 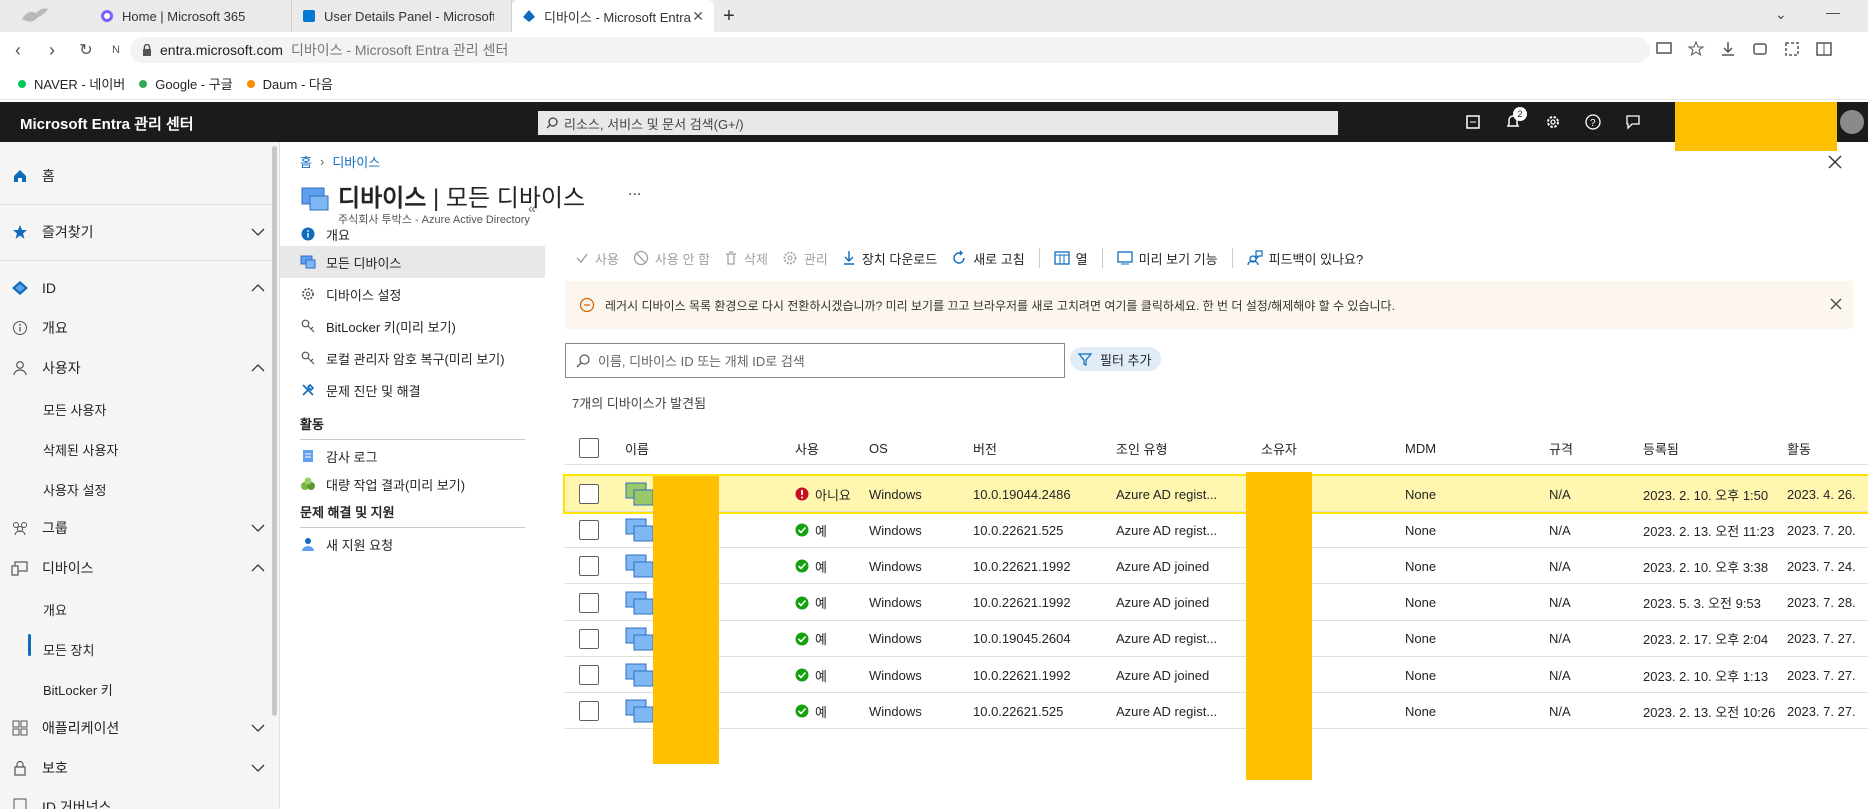 I want to click on add-filter-button: 필터 추가, so click(x=1116, y=359).